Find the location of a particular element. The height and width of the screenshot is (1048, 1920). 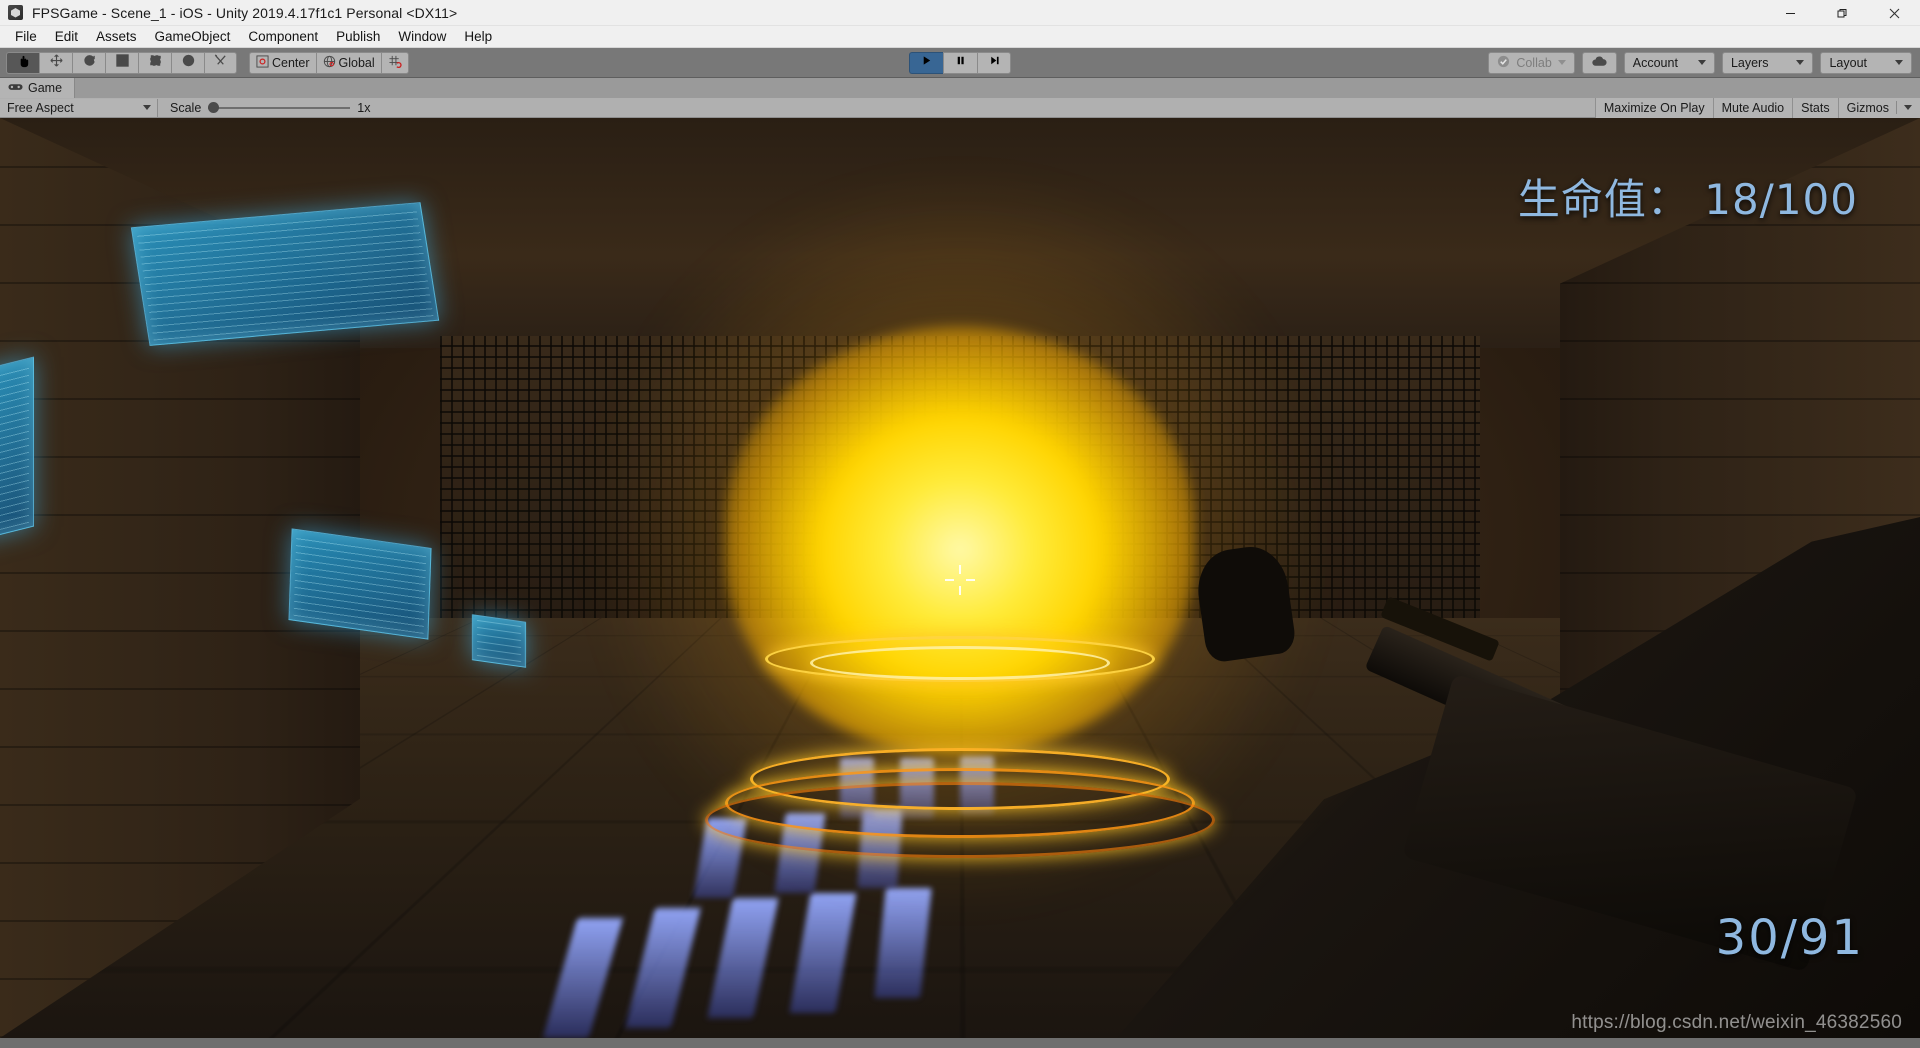

grid-snap-button is located at coordinates (394, 62).